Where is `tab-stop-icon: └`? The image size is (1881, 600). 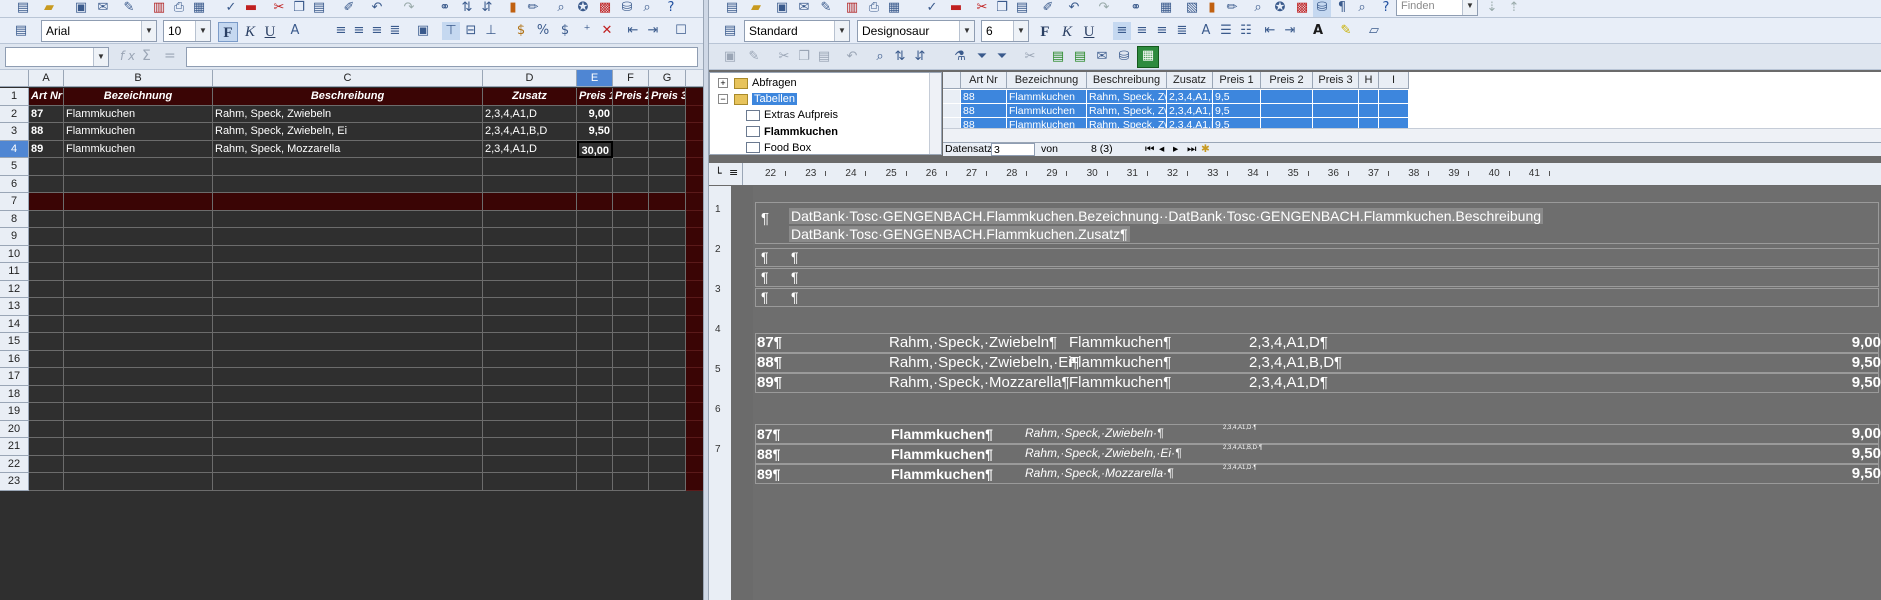
tab-stop-icon: └ is located at coordinates (718, 173).